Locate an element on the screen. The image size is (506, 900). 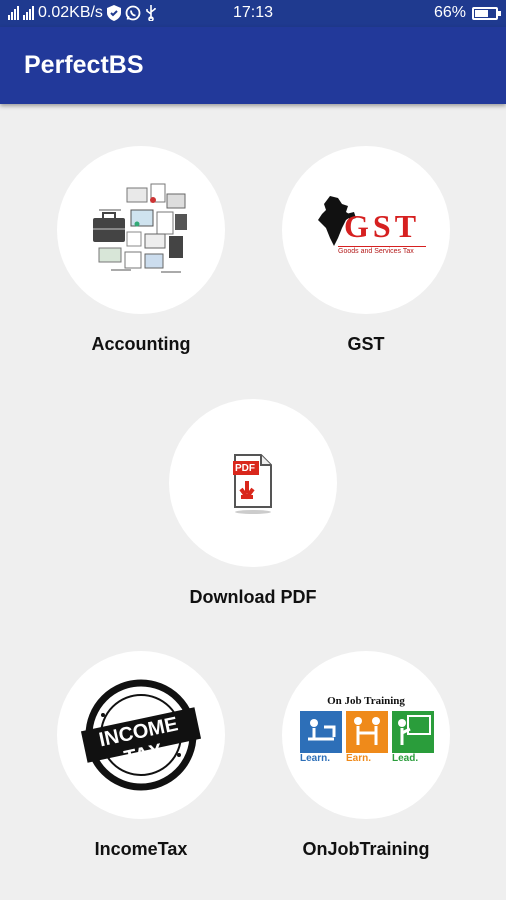
battery-icon is located at coordinates (486, 13).